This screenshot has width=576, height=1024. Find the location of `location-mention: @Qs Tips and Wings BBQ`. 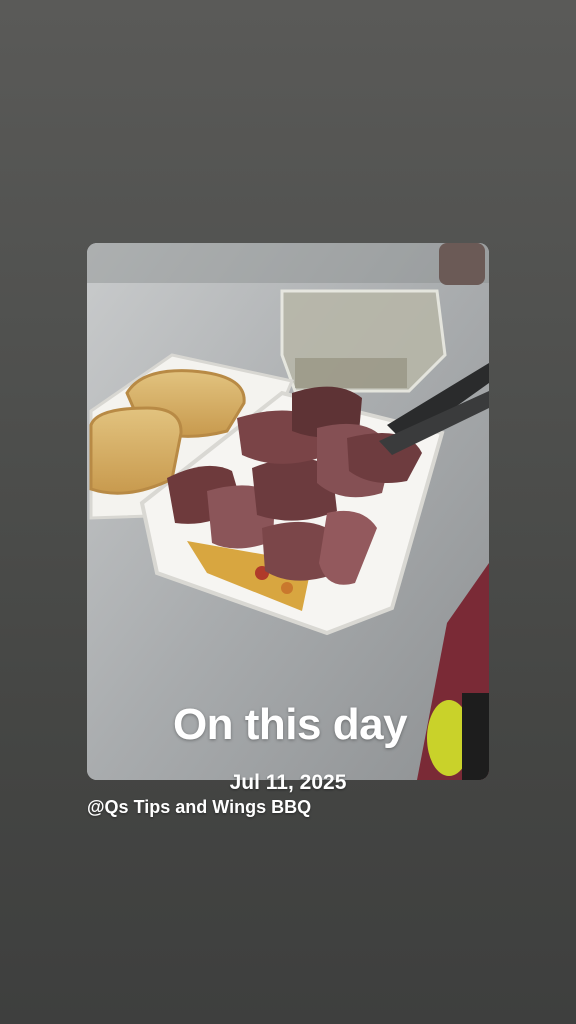

location-mention: @Qs Tips and Wings BBQ is located at coordinates (199, 807).